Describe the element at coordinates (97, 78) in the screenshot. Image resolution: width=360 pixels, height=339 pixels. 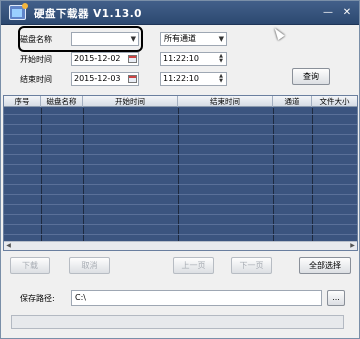
I see `end-date-value: 2015-12-03` at that location.